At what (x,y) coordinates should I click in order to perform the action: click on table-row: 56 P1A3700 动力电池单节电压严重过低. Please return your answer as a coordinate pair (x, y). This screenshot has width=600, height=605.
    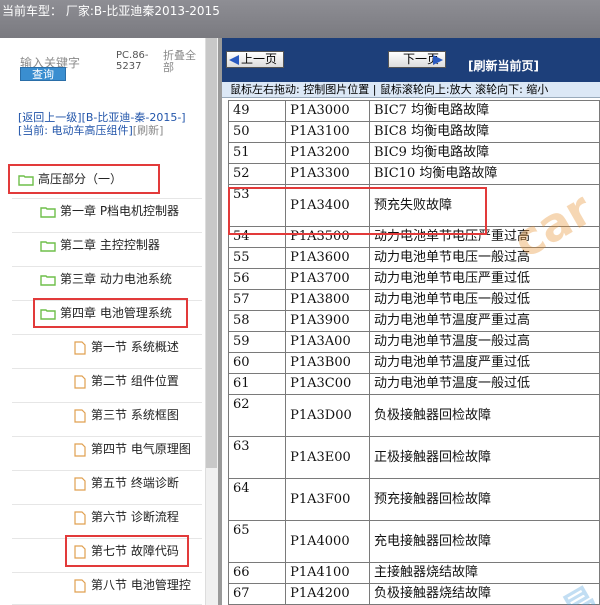
    Looking at the image, I should click on (413, 279).